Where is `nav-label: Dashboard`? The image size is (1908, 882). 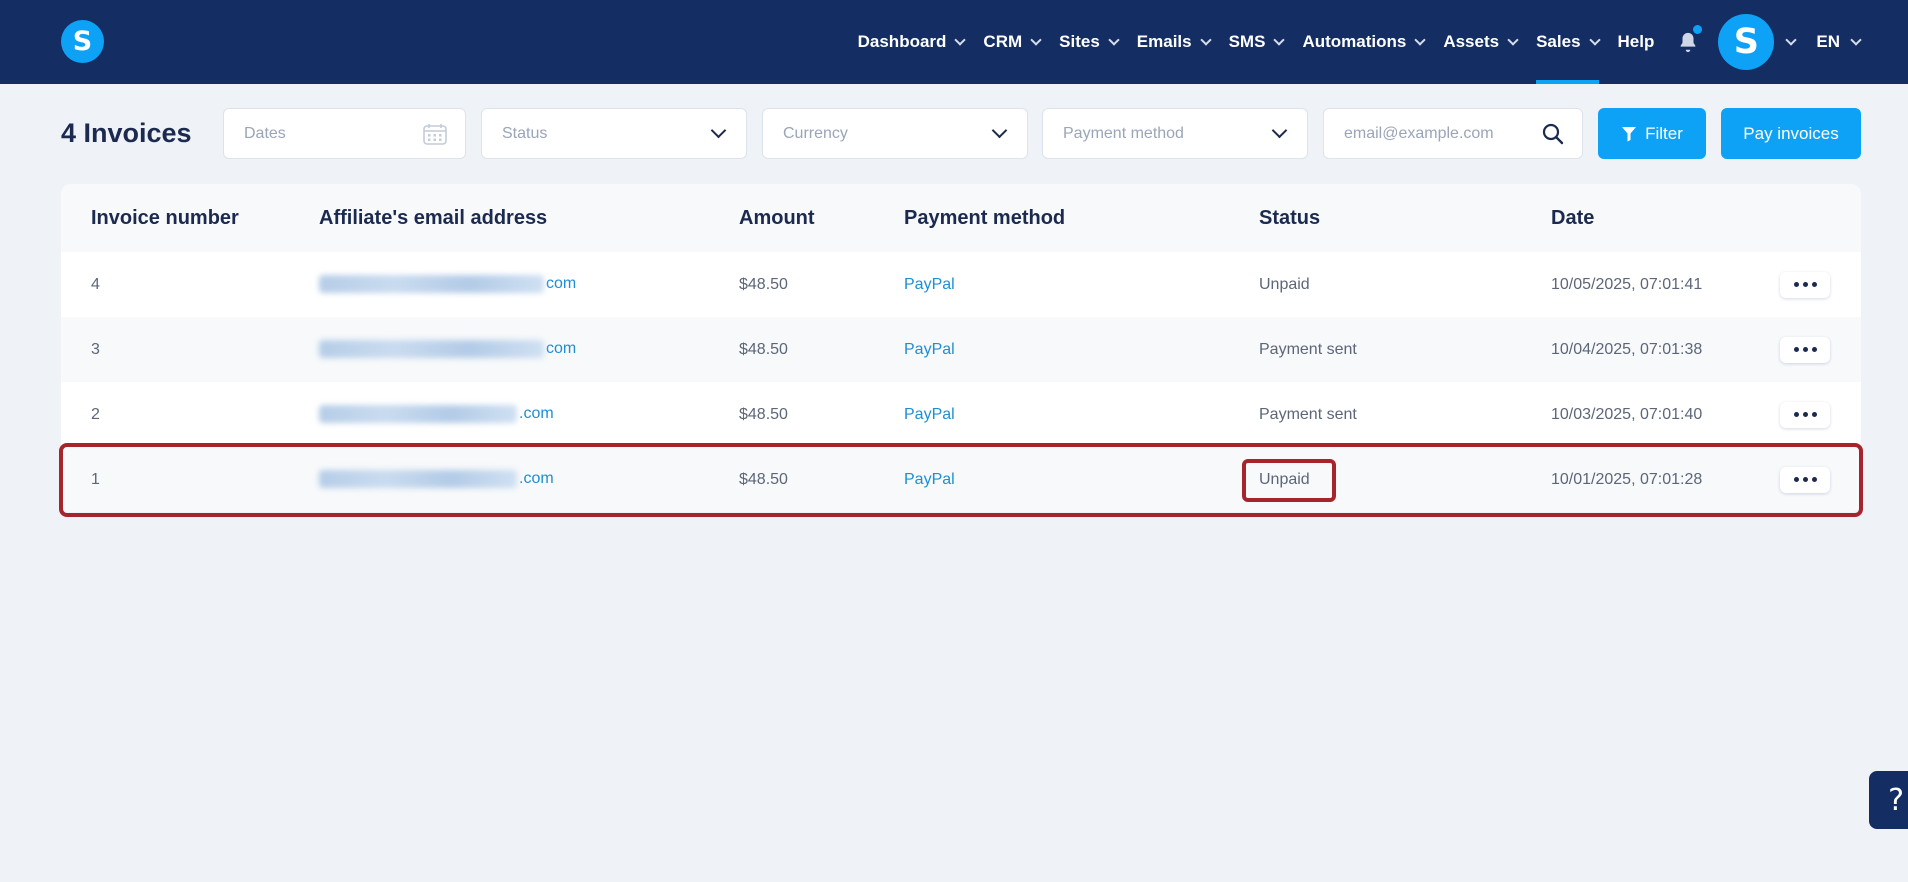
nav-label: Dashboard is located at coordinates (902, 41).